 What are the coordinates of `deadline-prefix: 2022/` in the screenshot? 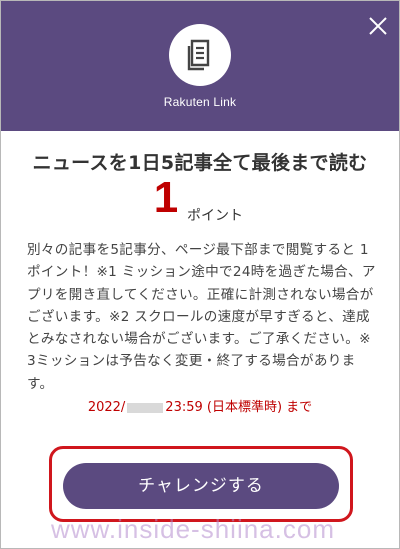 It's located at (106, 407).